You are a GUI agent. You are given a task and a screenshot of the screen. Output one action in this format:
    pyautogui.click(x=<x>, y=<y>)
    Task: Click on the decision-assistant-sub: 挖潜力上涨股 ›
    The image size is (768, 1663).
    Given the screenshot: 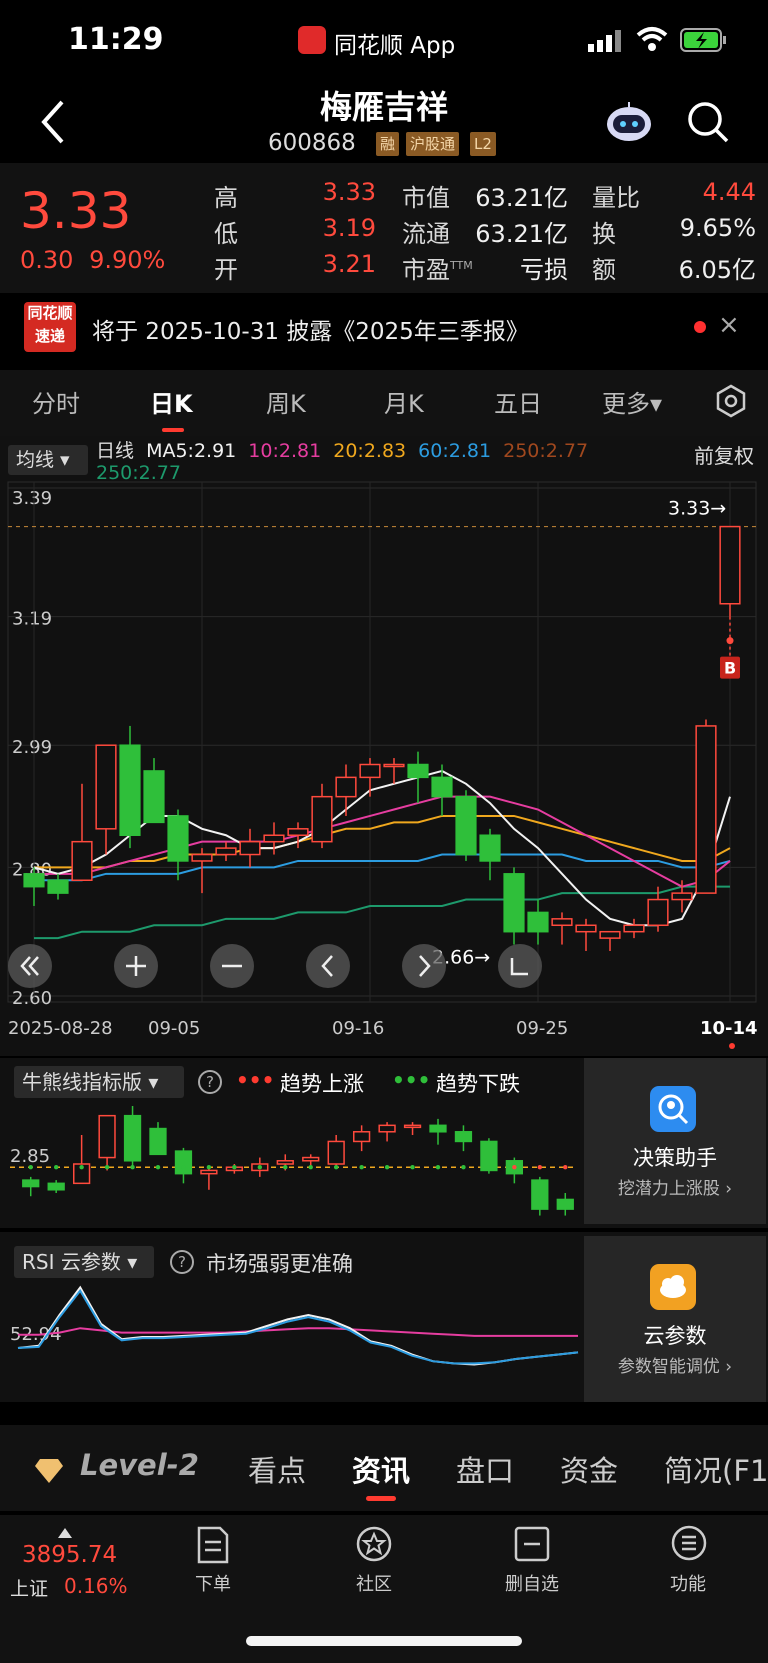 What is the action you would take?
    pyautogui.click(x=675, y=1189)
    